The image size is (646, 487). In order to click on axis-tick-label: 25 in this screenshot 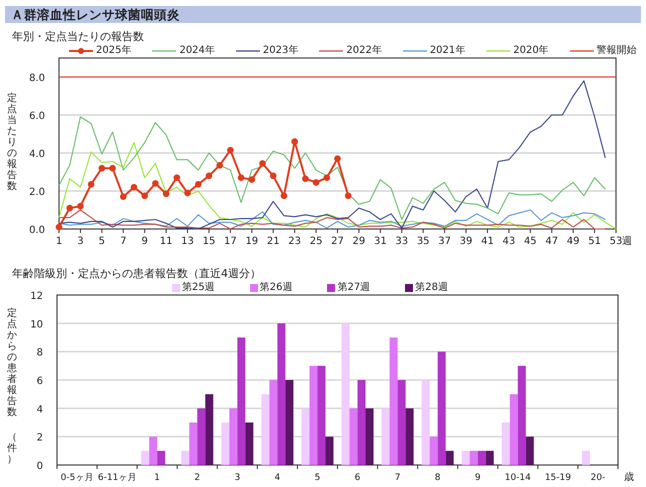, I will do `click(316, 241)`.